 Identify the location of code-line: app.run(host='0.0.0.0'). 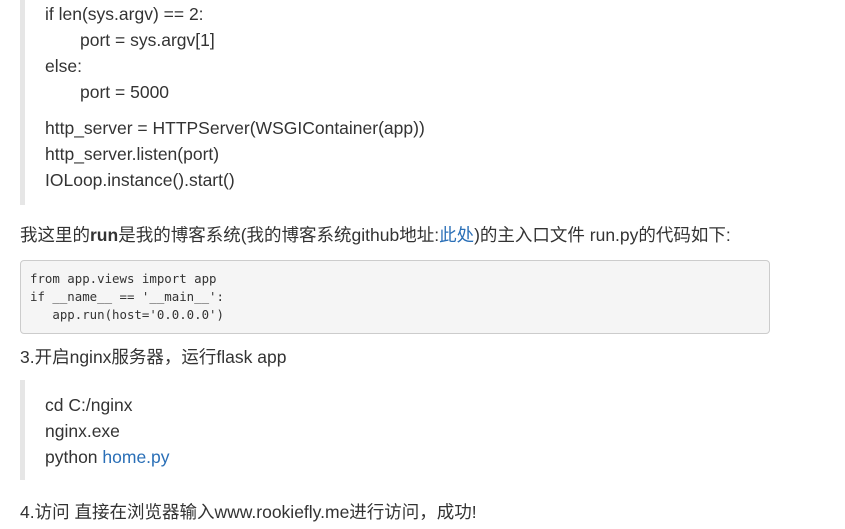
(127, 314).